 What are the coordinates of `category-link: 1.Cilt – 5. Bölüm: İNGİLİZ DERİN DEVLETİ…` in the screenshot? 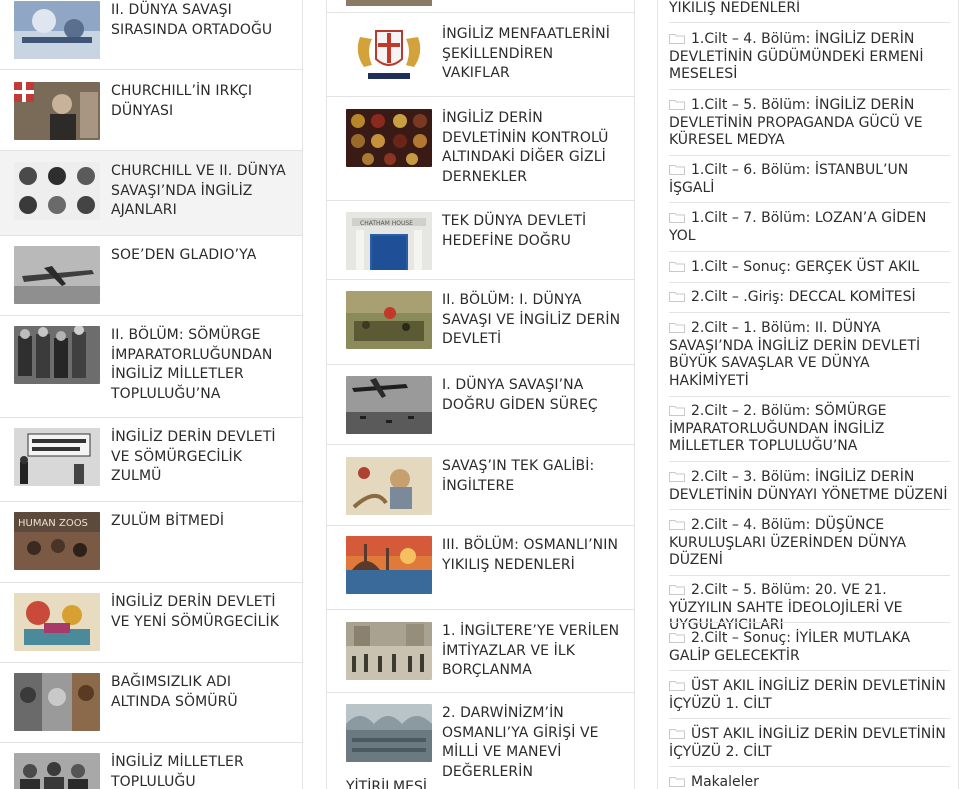 It's located at (809, 123).